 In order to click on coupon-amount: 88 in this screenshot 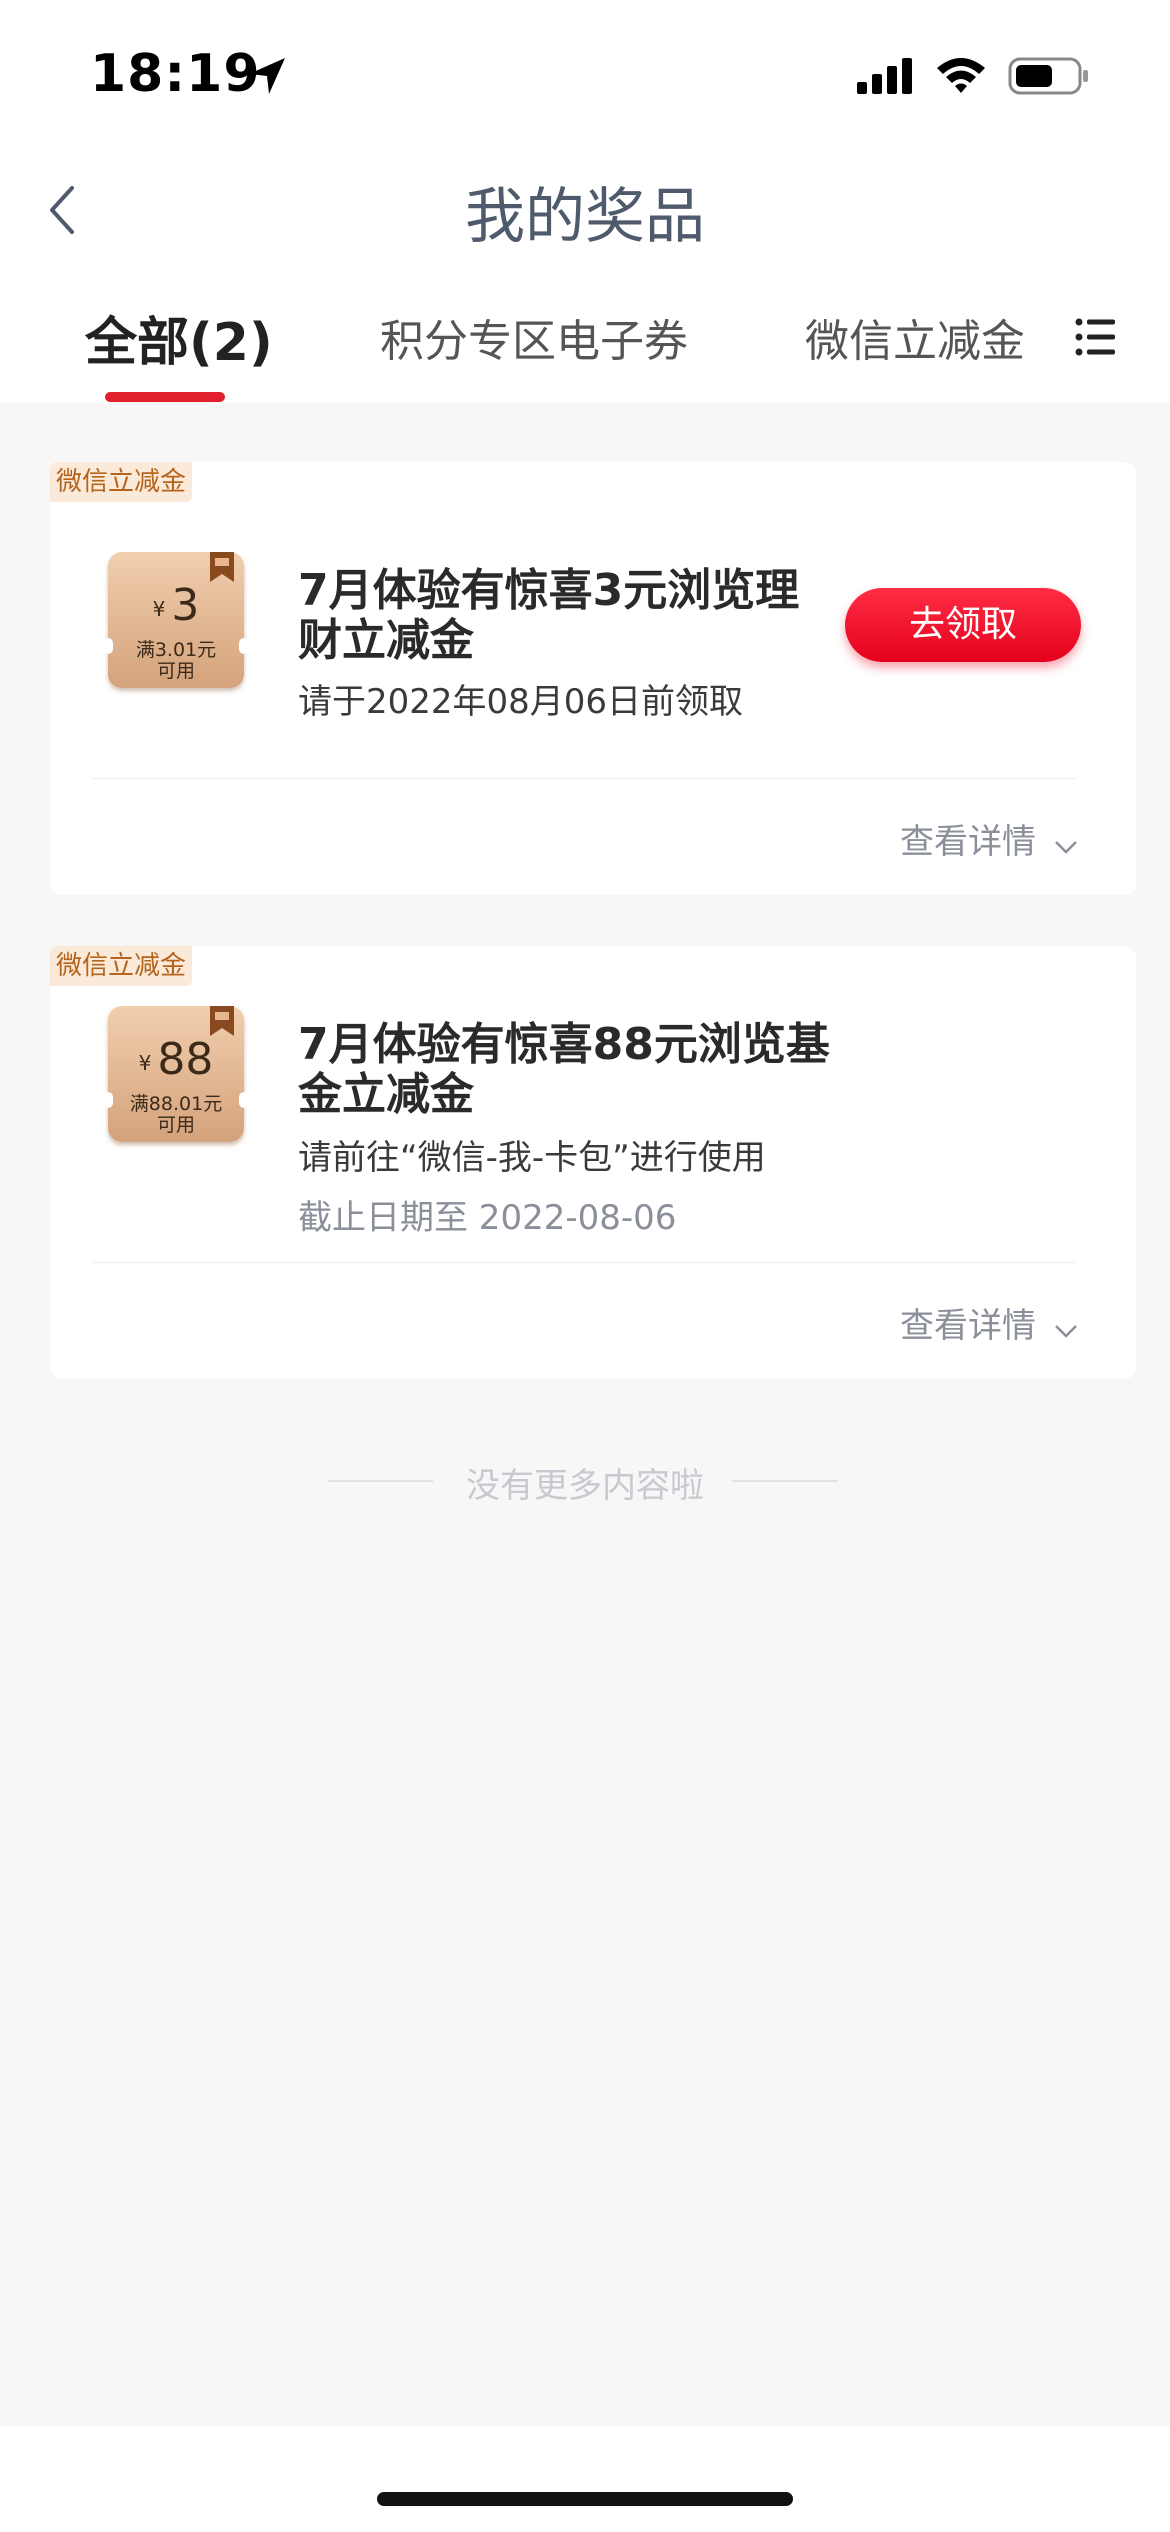, I will do `click(185, 1059)`.